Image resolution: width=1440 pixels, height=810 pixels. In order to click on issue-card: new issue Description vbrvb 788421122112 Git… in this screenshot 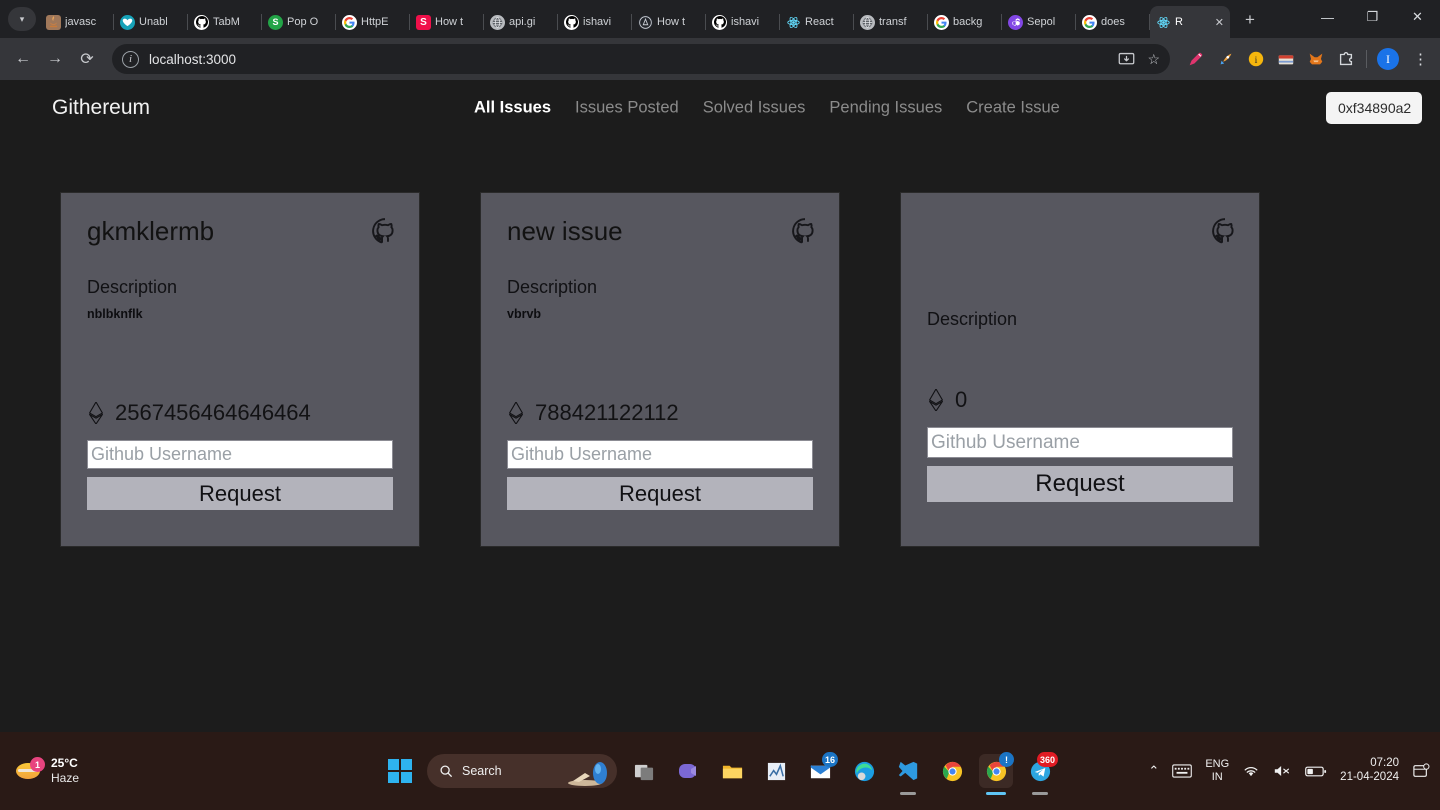, I will do `click(660, 369)`.